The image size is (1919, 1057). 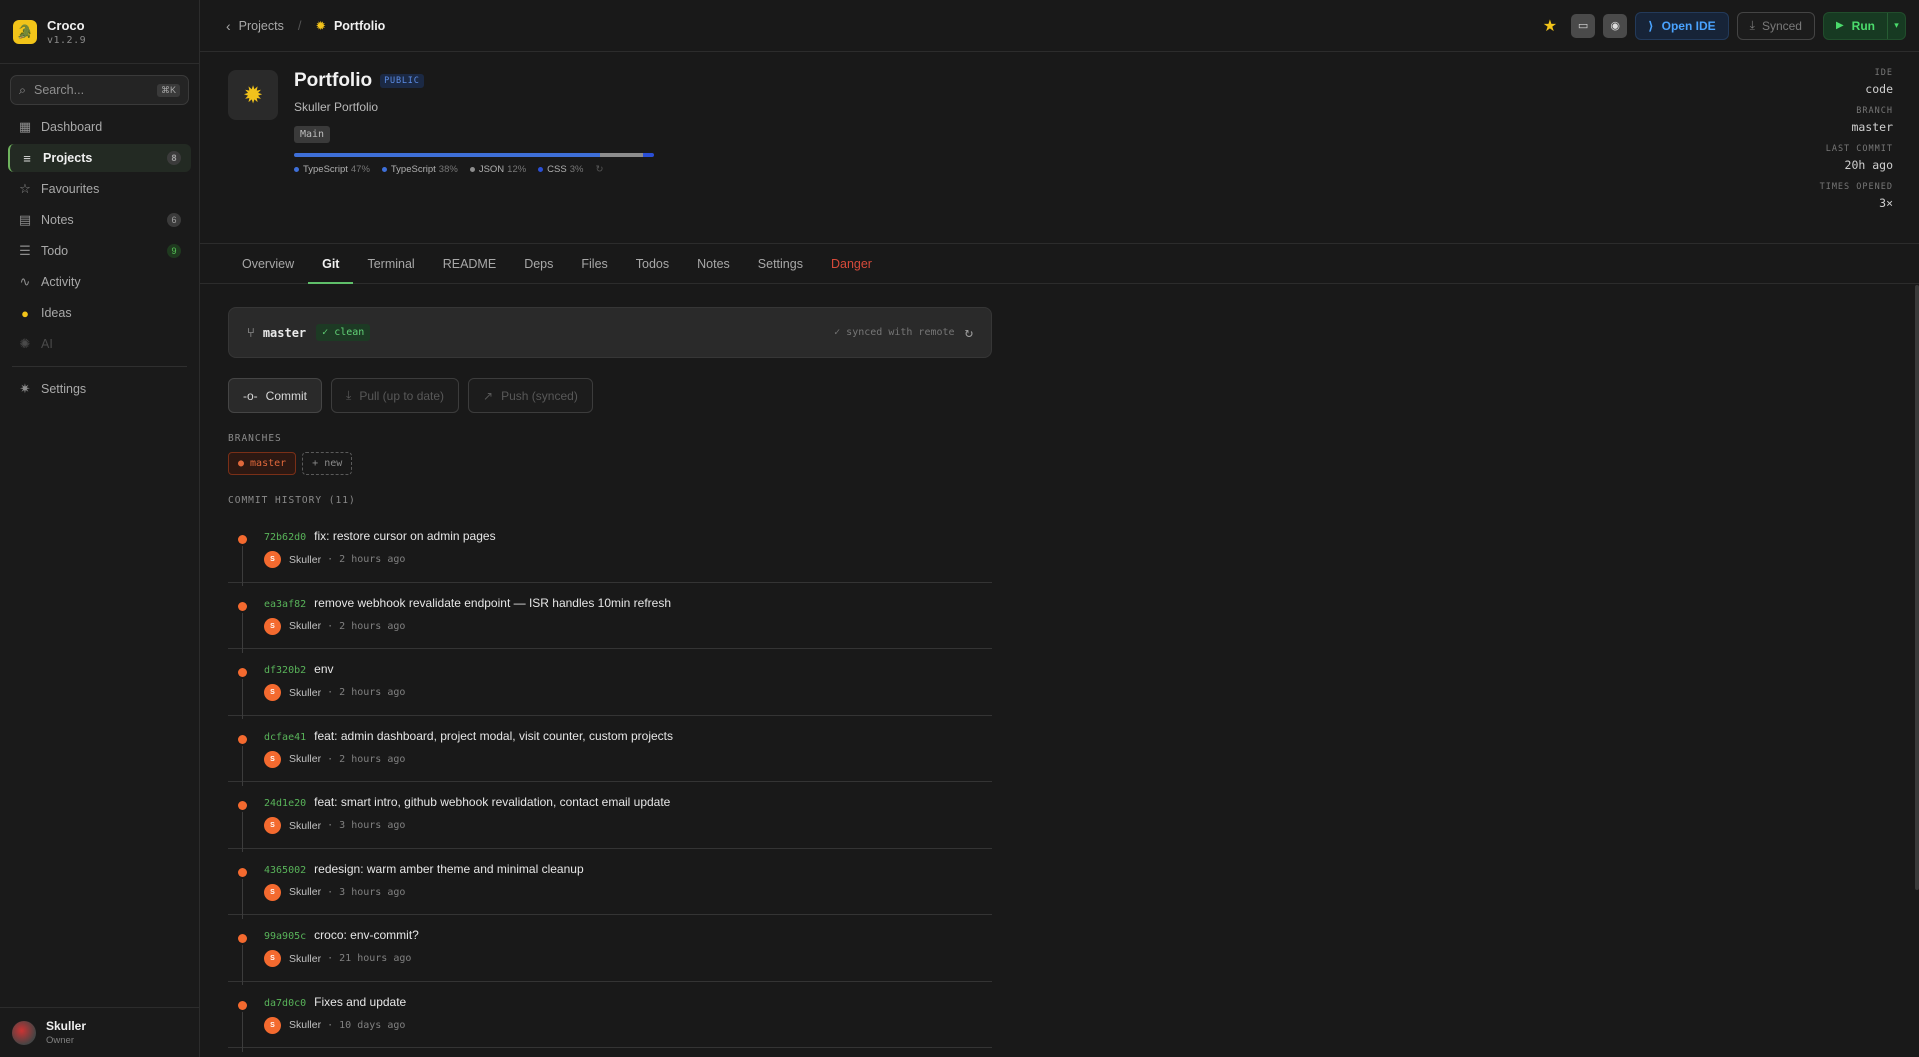 I want to click on commit-hash: dcfae41, so click(x=285, y=737).